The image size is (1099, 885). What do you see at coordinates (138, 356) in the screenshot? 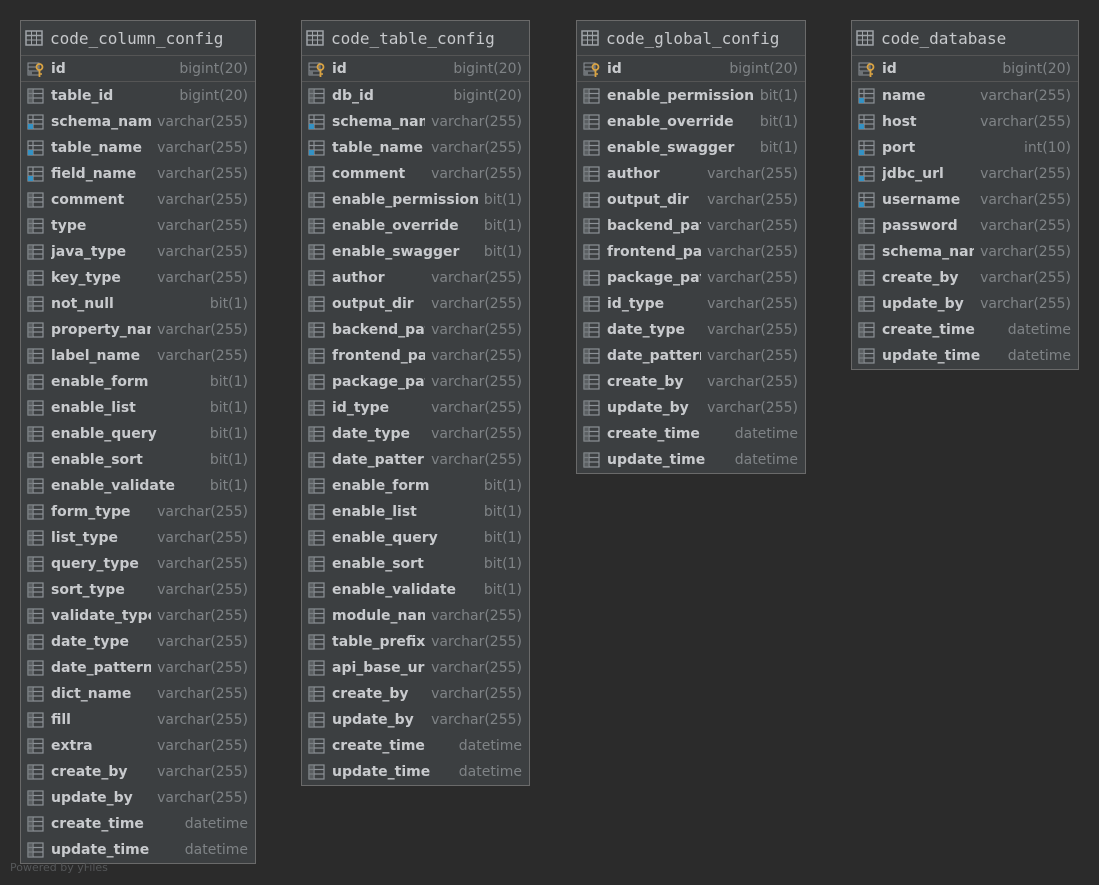
I see `column-row: label_name varchar(255)` at bounding box center [138, 356].